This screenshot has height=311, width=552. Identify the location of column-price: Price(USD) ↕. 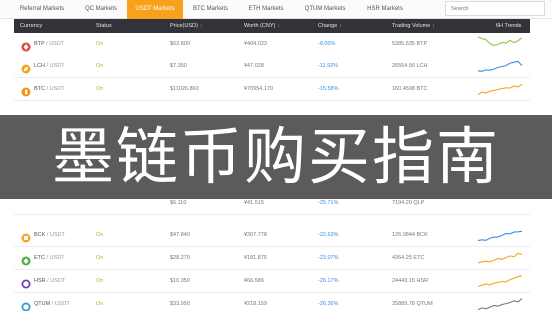
(186, 26).